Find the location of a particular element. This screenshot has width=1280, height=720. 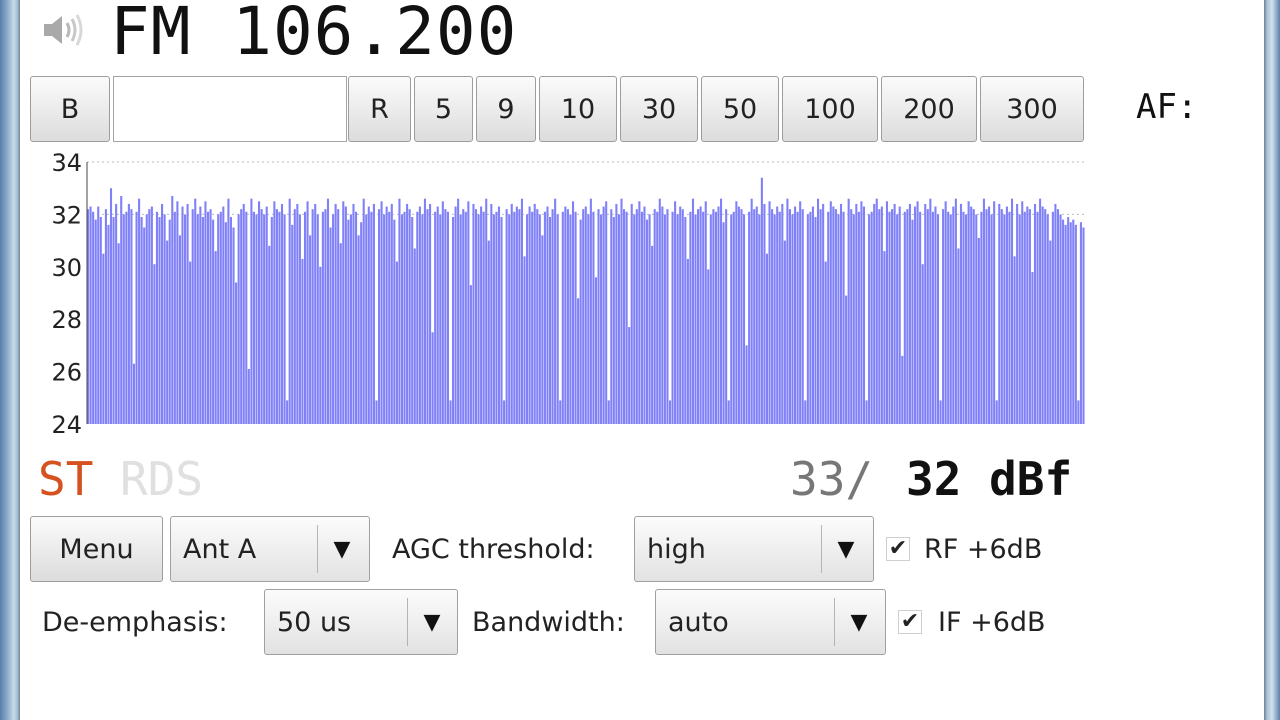

de-emphasis-select: 50 us ▼ is located at coordinates (361, 622).